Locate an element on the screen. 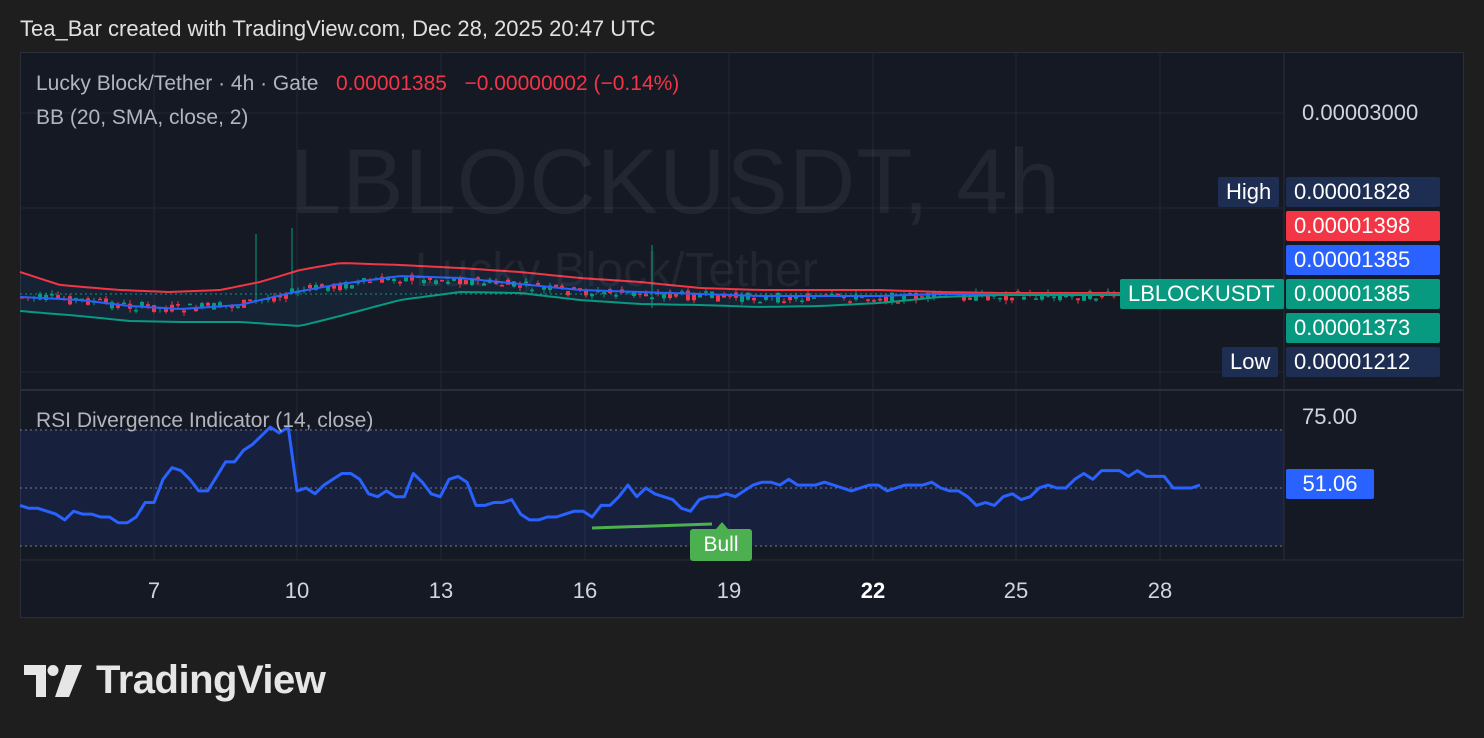 Image resolution: width=1484 pixels, height=738 pixels. x-tick-label: 28 is located at coordinates (1160, 590).